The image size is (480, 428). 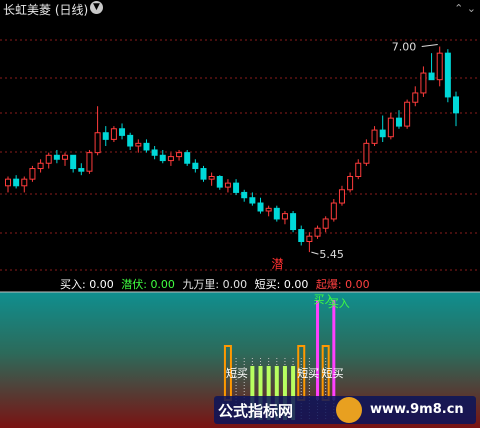 I want to click on buy-signal-label-2: 买入, so click(x=339, y=303).